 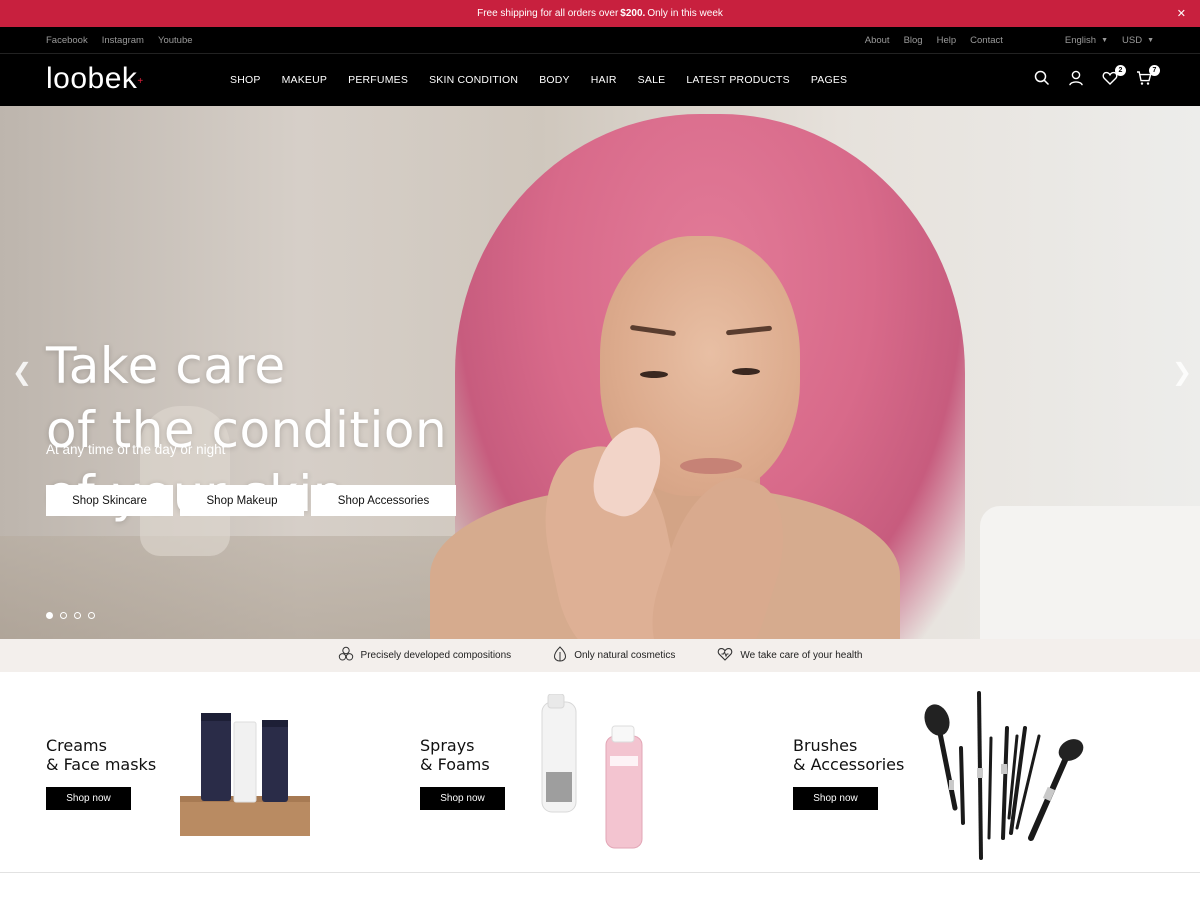 I want to click on sprays-product-image, so click(x=592, y=771).